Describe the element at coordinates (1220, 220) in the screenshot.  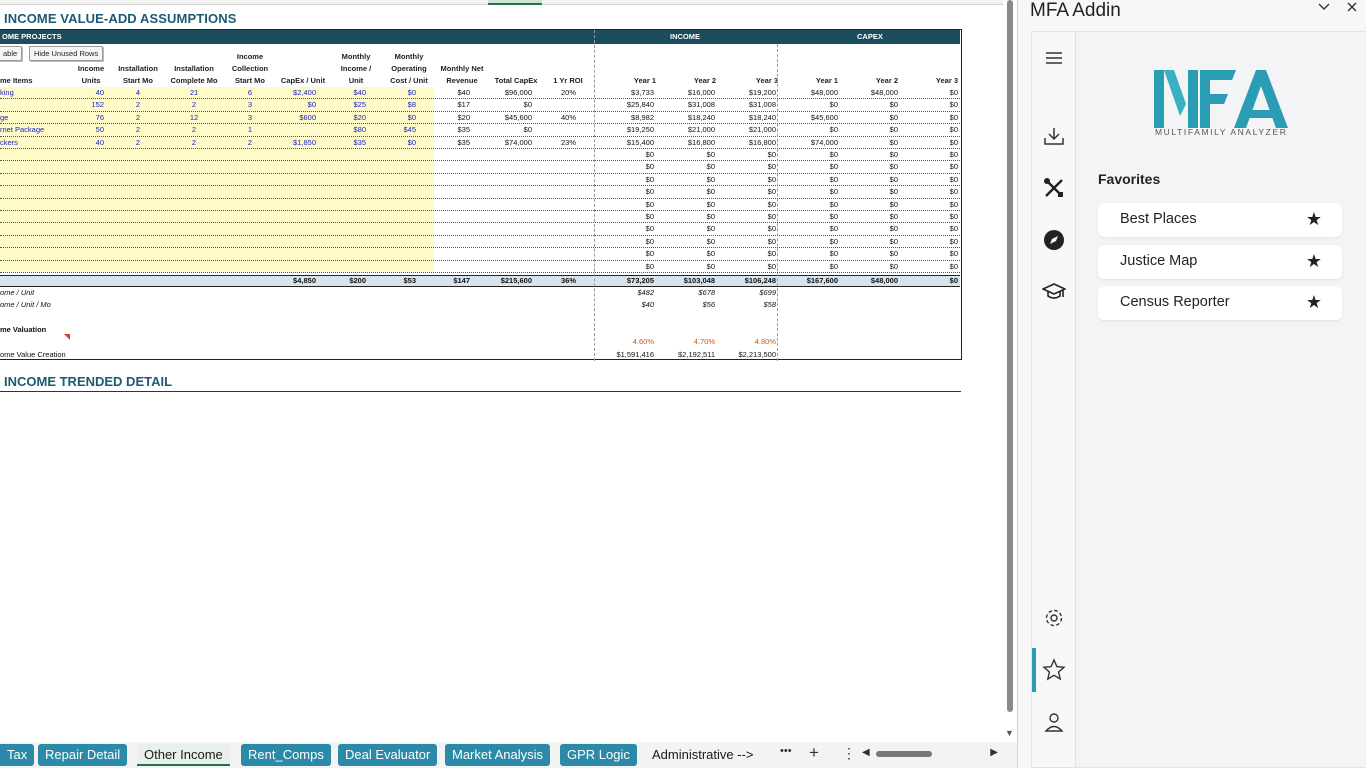
I see `favorite-best-places: Best Places ★` at that location.